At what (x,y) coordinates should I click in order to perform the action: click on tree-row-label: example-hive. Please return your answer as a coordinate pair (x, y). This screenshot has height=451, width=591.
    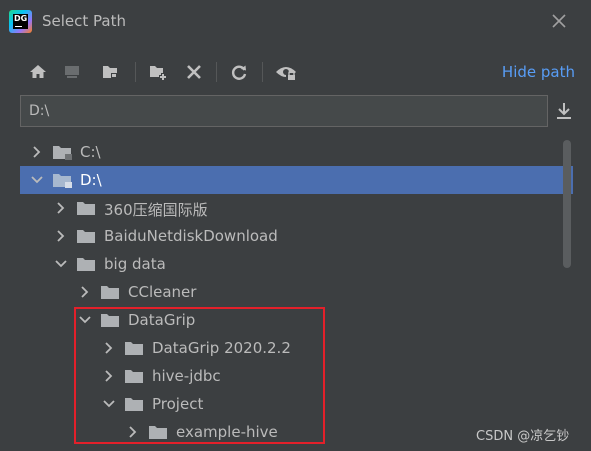
    Looking at the image, I should click on (227, 432).